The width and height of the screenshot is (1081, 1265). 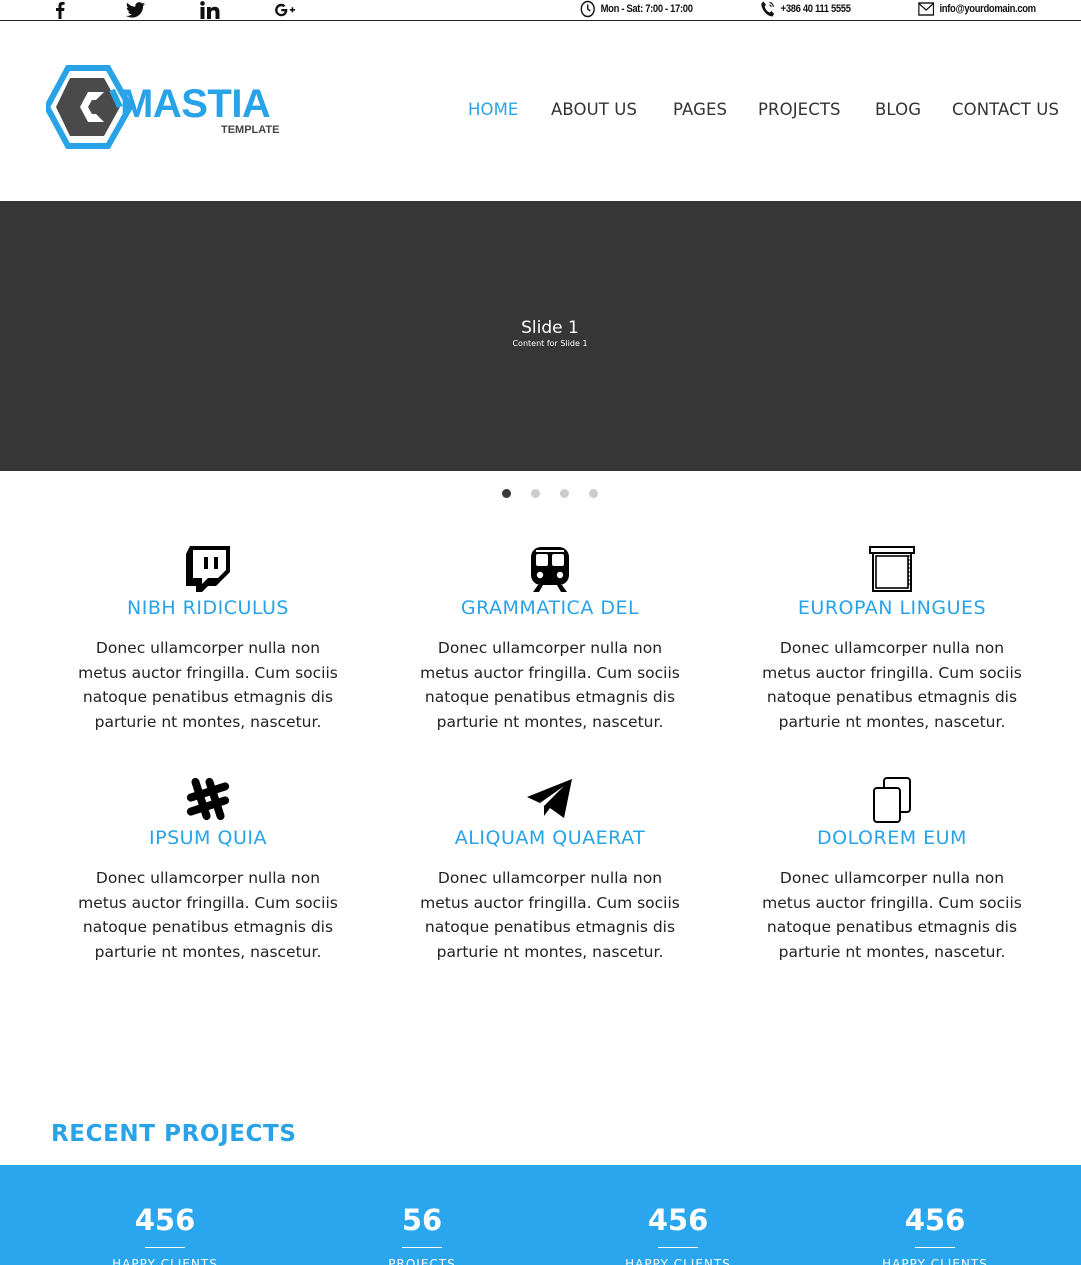 I want to click on nav-contact-us: CONTACT US, so click(x=1005, y=109).